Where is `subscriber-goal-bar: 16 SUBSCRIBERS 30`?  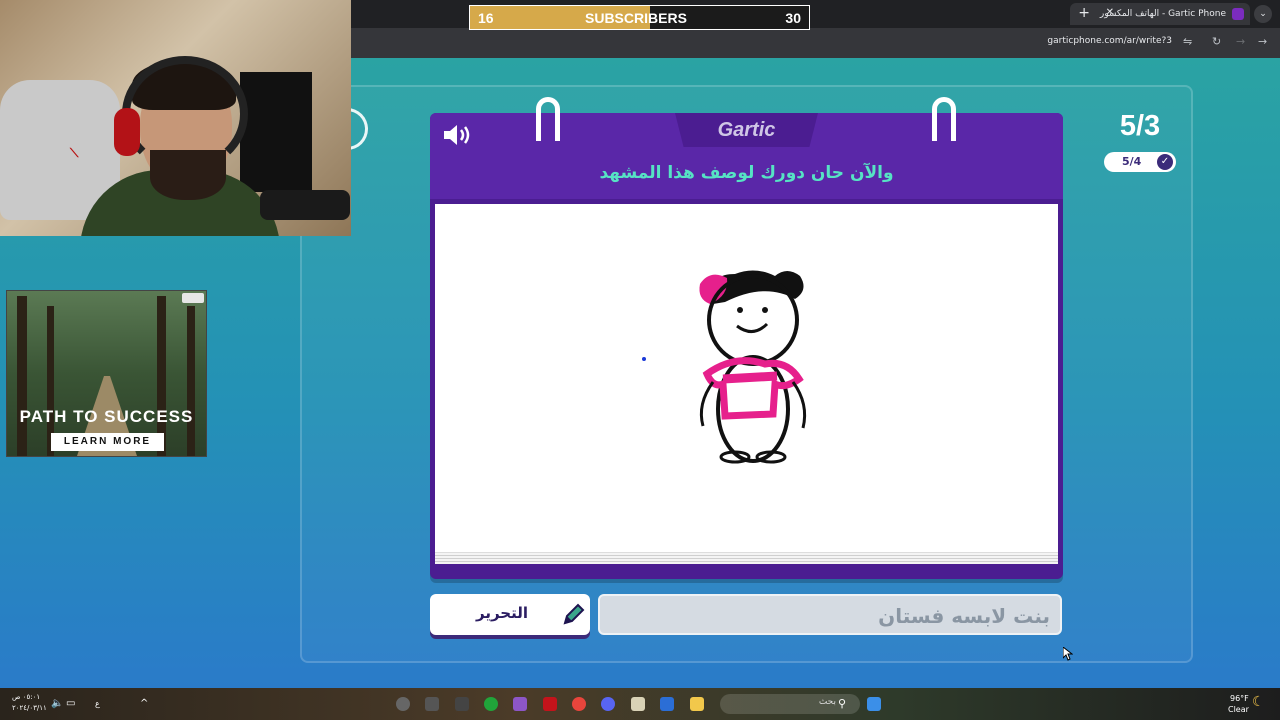
subscriber-goal-bar: 16 SUBSCRIBERS 30 is located at coordinates (639, 17).